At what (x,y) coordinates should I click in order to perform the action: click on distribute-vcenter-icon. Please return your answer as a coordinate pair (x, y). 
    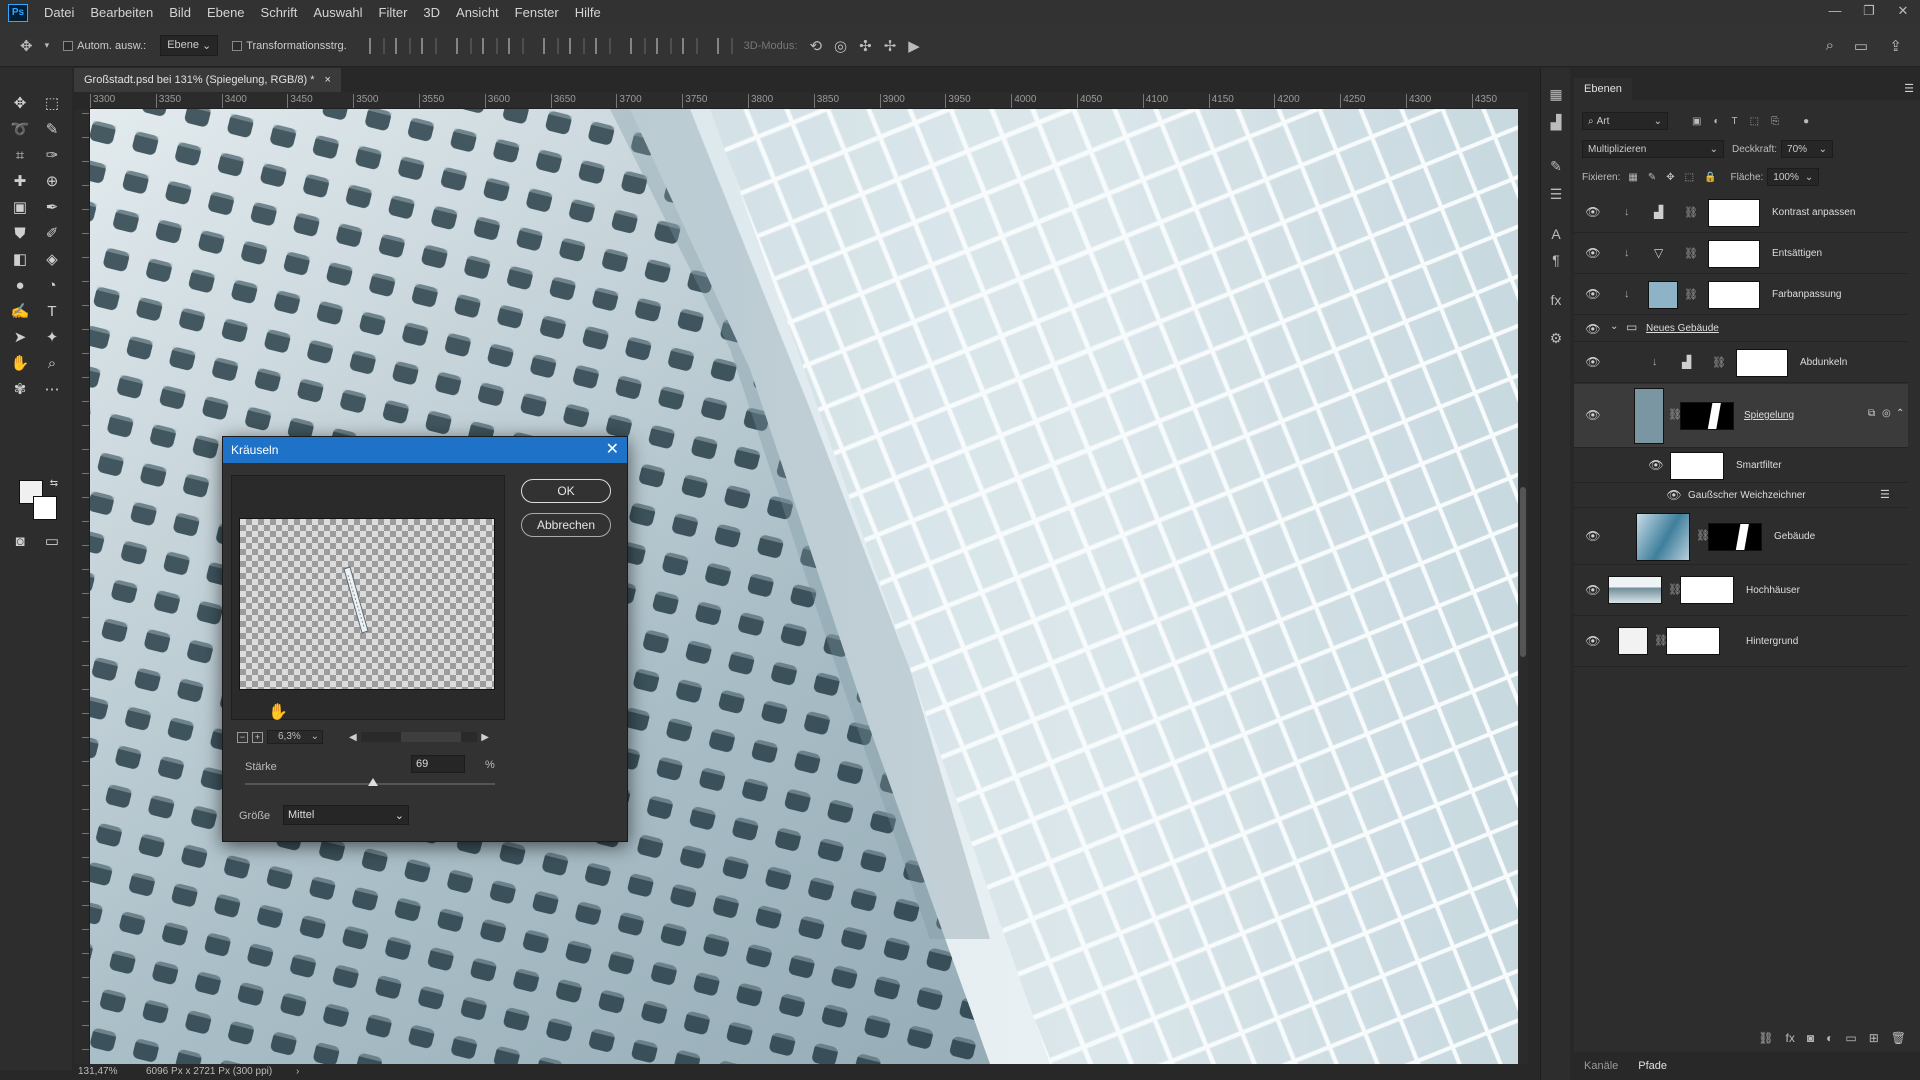
    Looking at the image, I should click on (576, 45).